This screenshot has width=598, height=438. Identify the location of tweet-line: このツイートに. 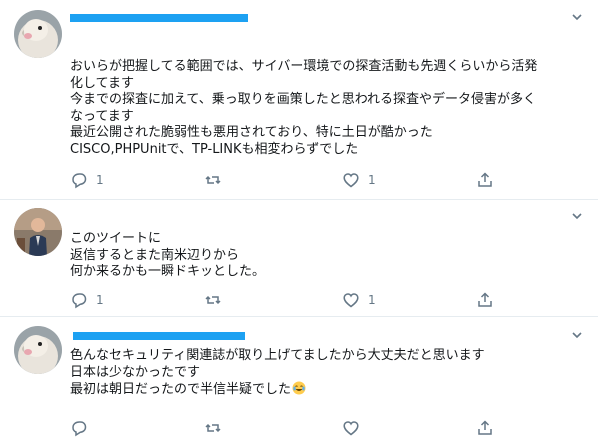
(116, 238).